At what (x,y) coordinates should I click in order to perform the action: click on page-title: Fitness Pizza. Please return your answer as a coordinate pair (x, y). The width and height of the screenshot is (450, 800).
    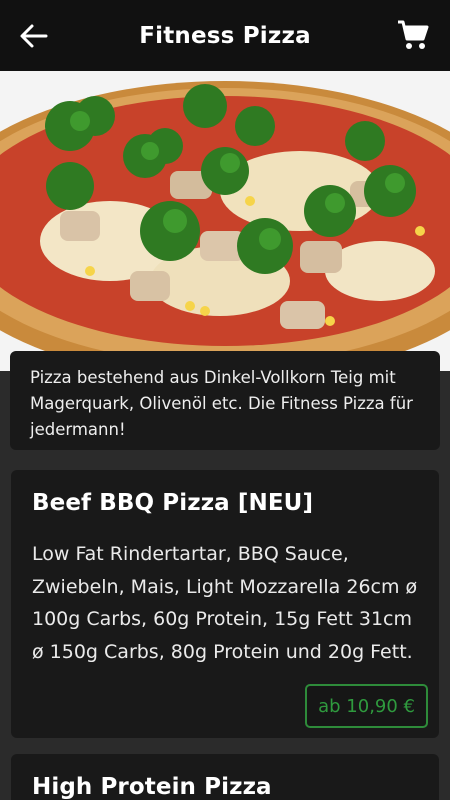
    Looking at the image, I should click on (225, 35).